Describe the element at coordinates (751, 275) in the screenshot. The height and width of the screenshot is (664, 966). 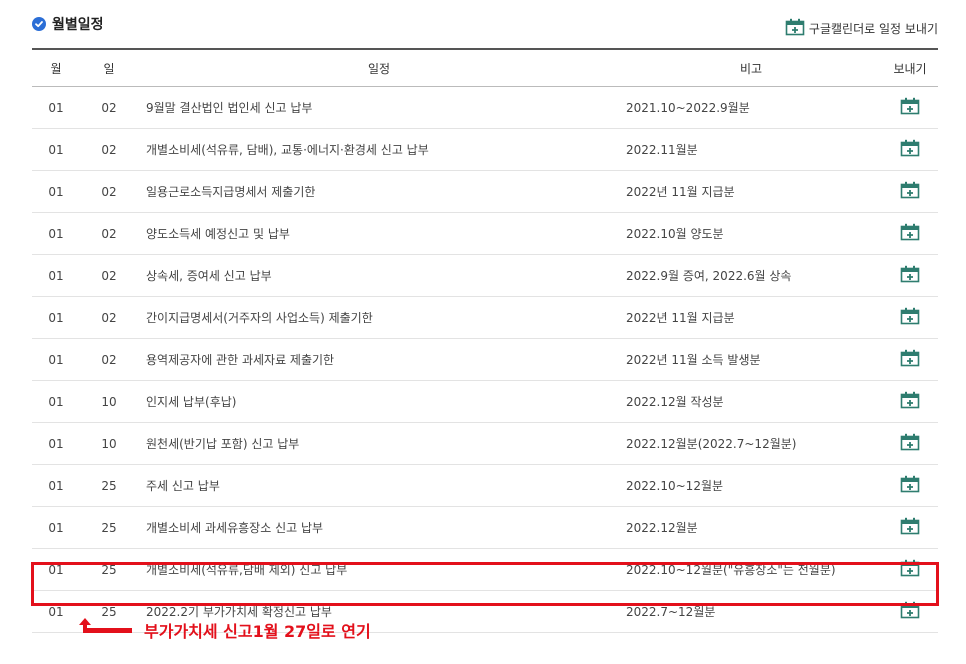
I see `cell-note: 2022.9월 증여, 2022.6월 상속` at that location.